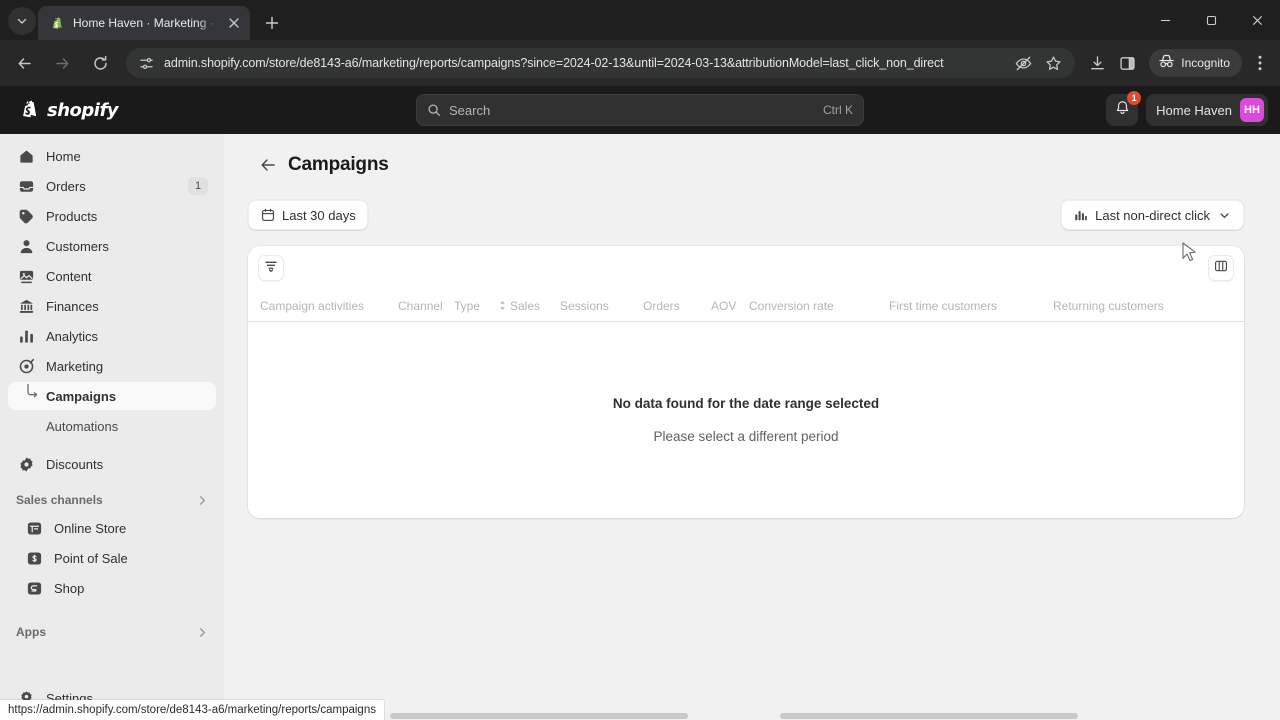 This screenshot has width=1280, height=720. What do you see at coordinates (26, 216) in the screenshot?
I see `products-icon` at bounding box center [26, 216].